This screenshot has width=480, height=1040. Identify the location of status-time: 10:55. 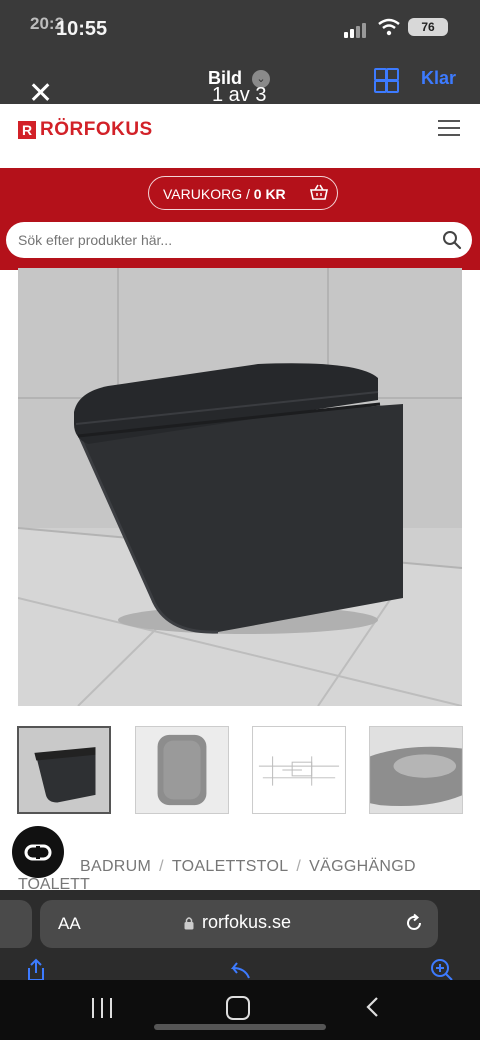
(82, 29).